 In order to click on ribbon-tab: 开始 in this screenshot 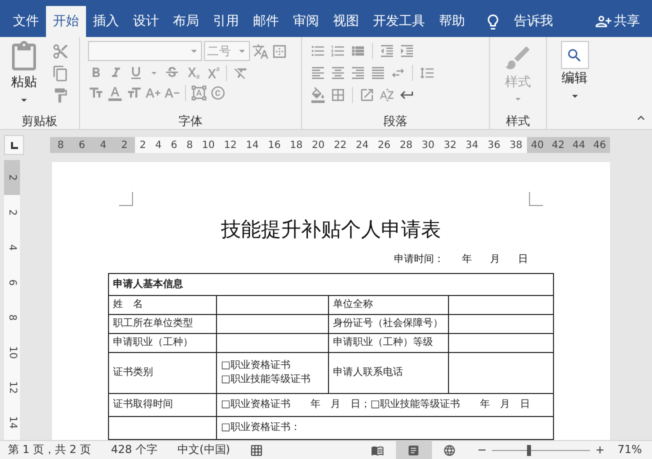, I will do `click(66, 21)`.